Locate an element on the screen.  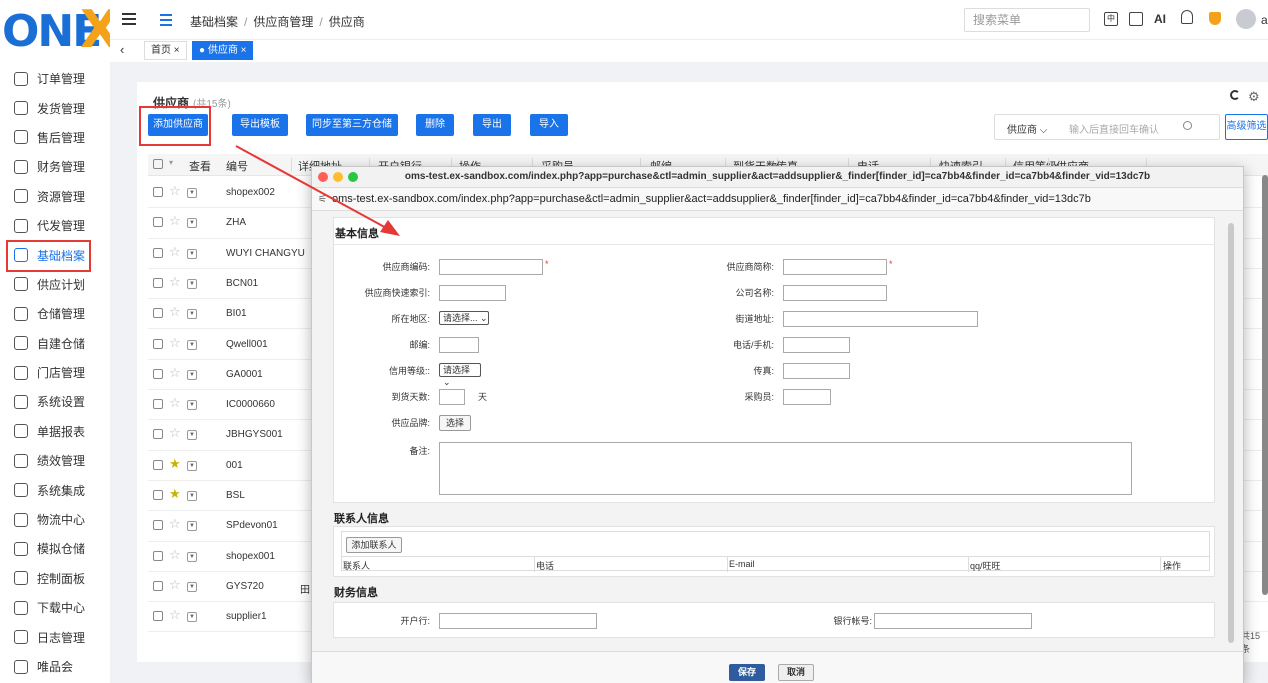
advanced-filter-button: 高级筛选 is located at coordinates (1246, 127).